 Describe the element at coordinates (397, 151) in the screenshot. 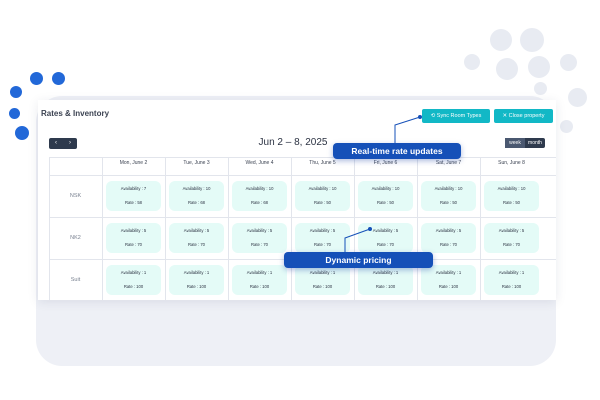

I see `callout-real-time-rate-updates: Real-time rate updates` at that location.